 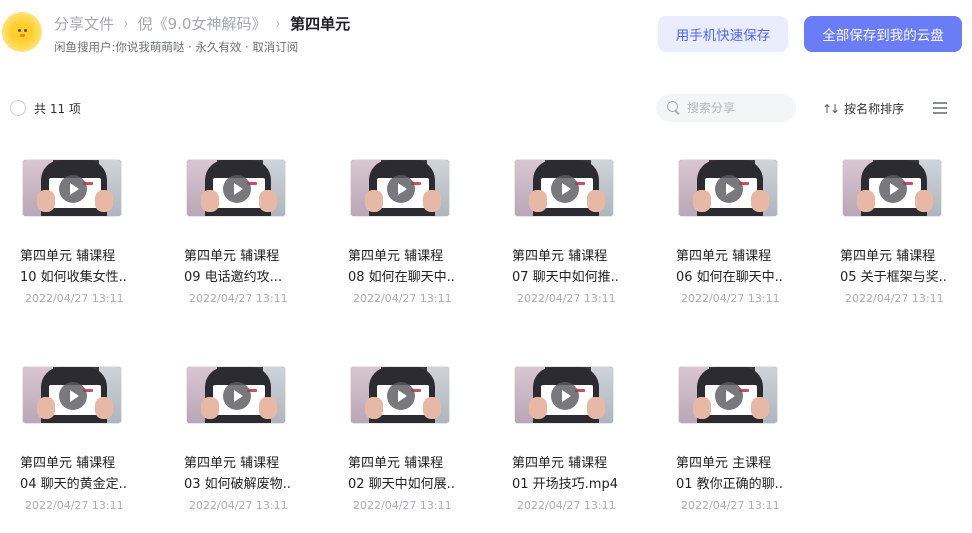 I want to click on file-name: 第四单元 辅课程 02 聊天中如何展.., so click(x=410, y=474).